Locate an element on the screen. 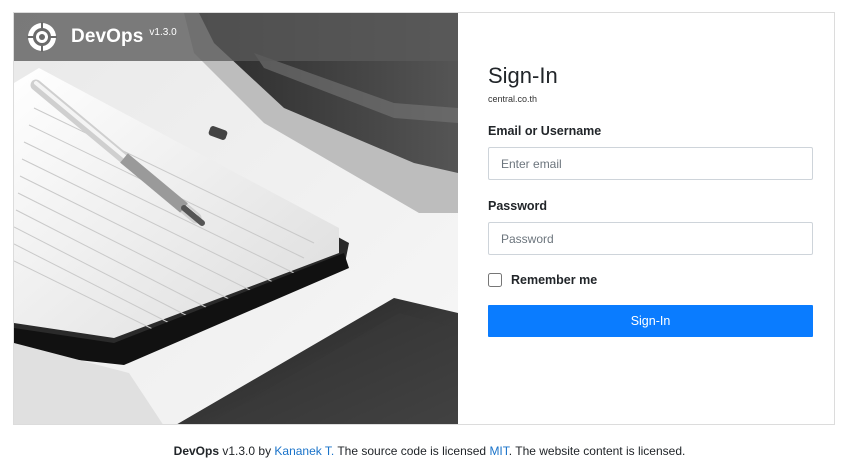 Image resolution: width=859 pixels, height=476 pixels. page-title: Sign-In is located at coordinates (523, 75).